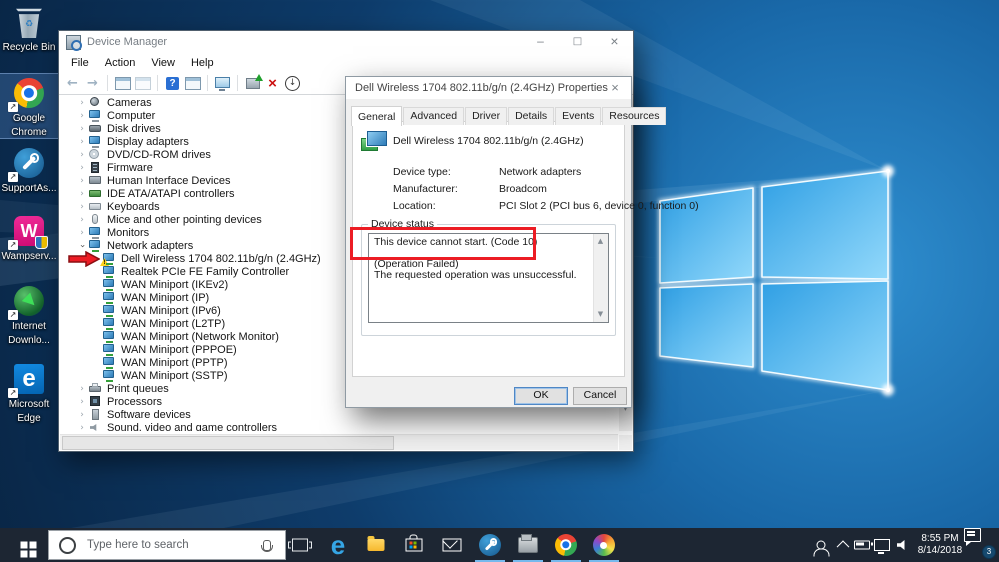 The width and height of the screenshot is (999, 562). I want to click on tray-people-button, so click(821, 545).